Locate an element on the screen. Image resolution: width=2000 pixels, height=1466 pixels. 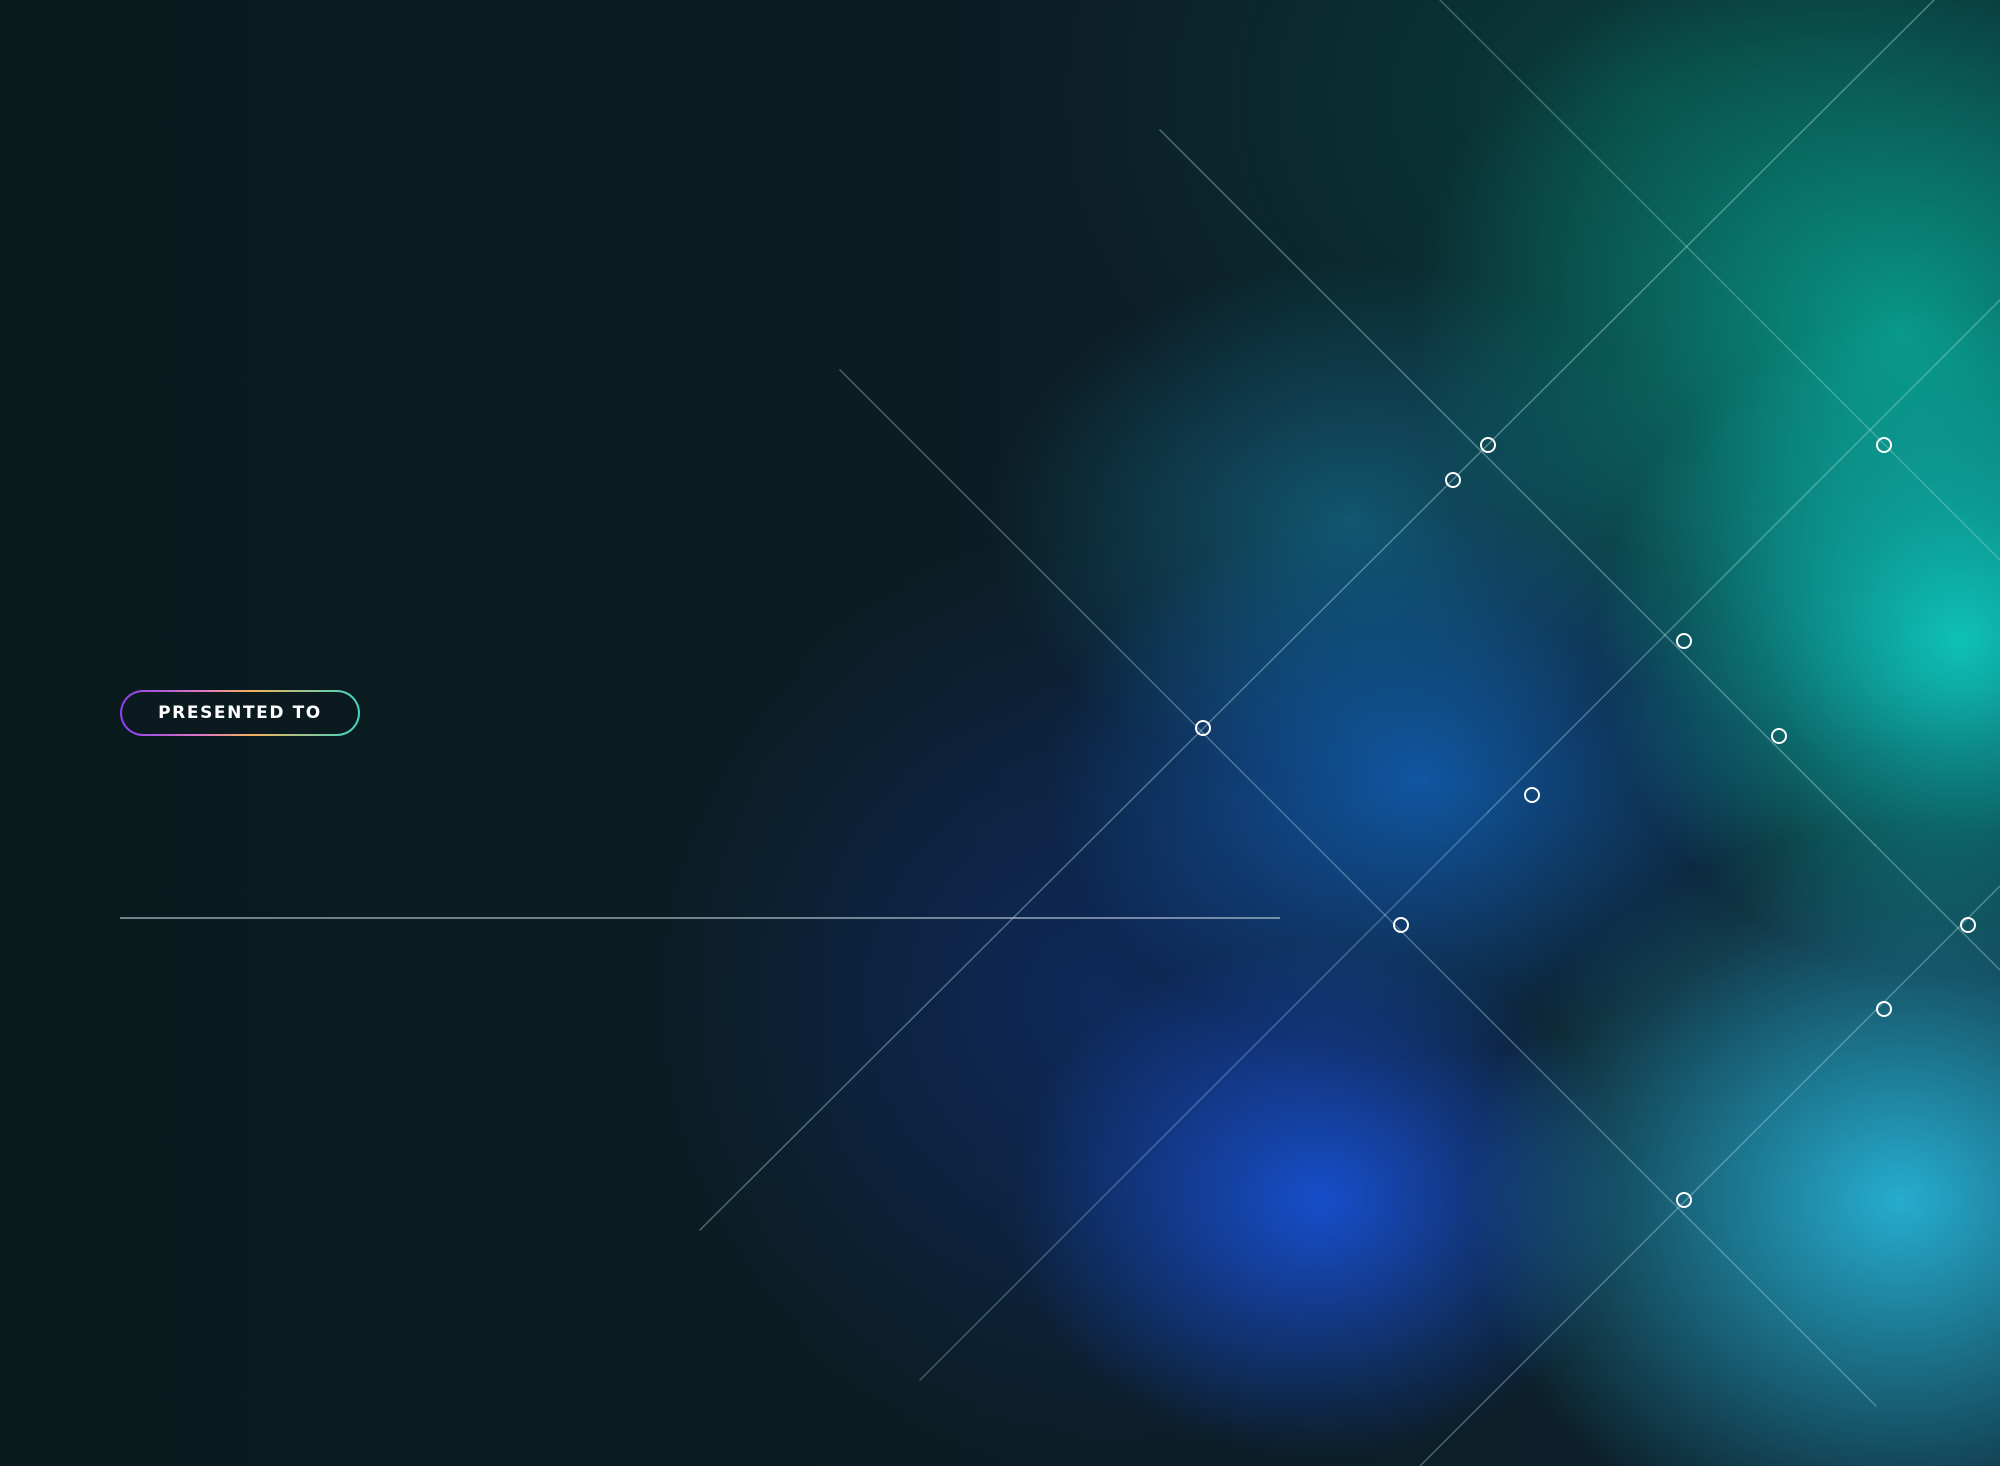
presented-to-label: PRESENTED TO is located at coordinates (240, 713).